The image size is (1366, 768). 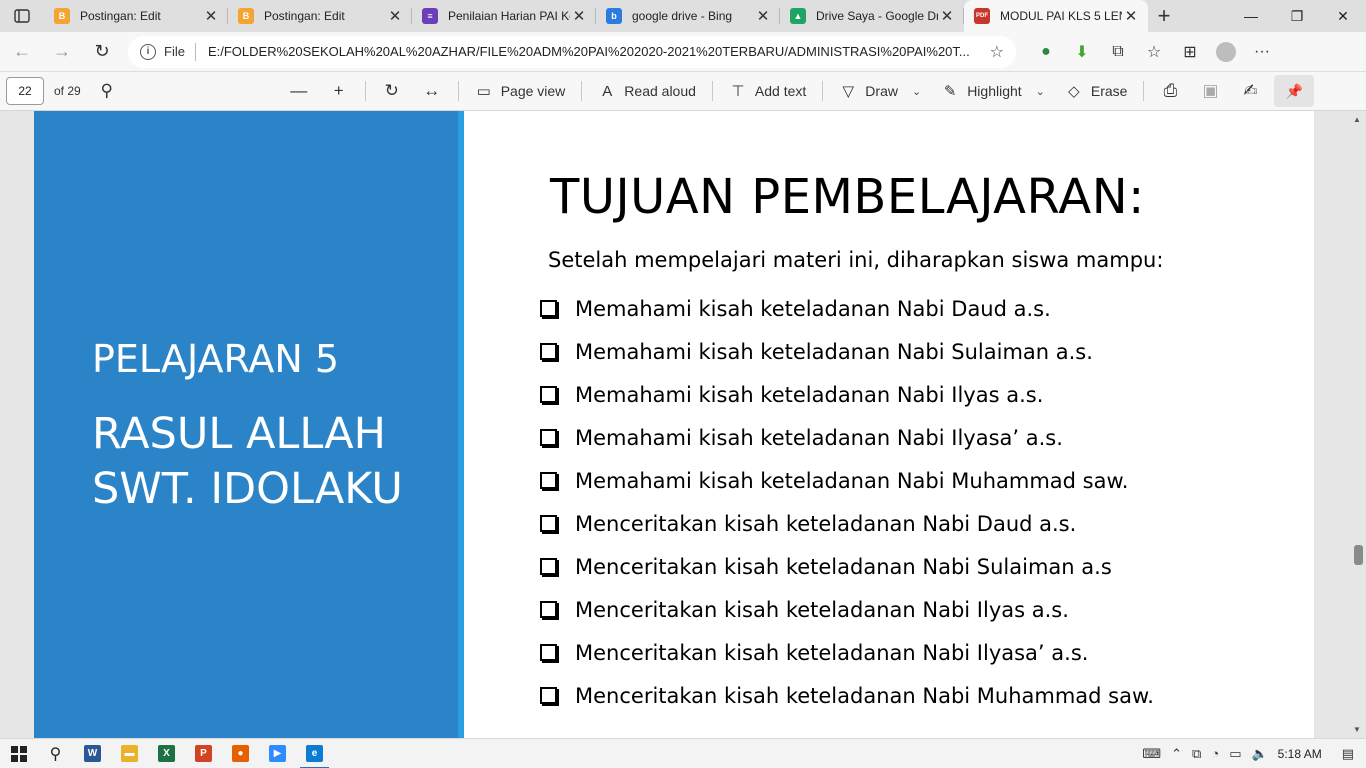 I want to click on taskbar-app-zoom: ▶, so click(x=277, y=753).